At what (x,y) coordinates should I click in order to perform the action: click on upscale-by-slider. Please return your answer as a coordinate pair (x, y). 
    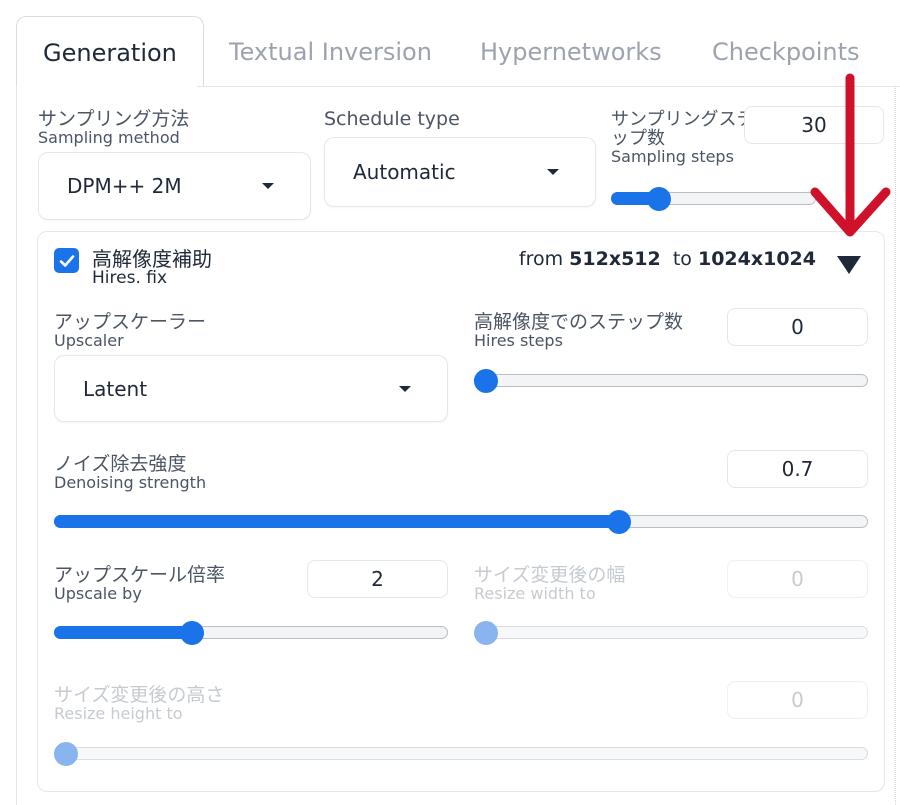
    Looking at the image, I should click on (251, 633).